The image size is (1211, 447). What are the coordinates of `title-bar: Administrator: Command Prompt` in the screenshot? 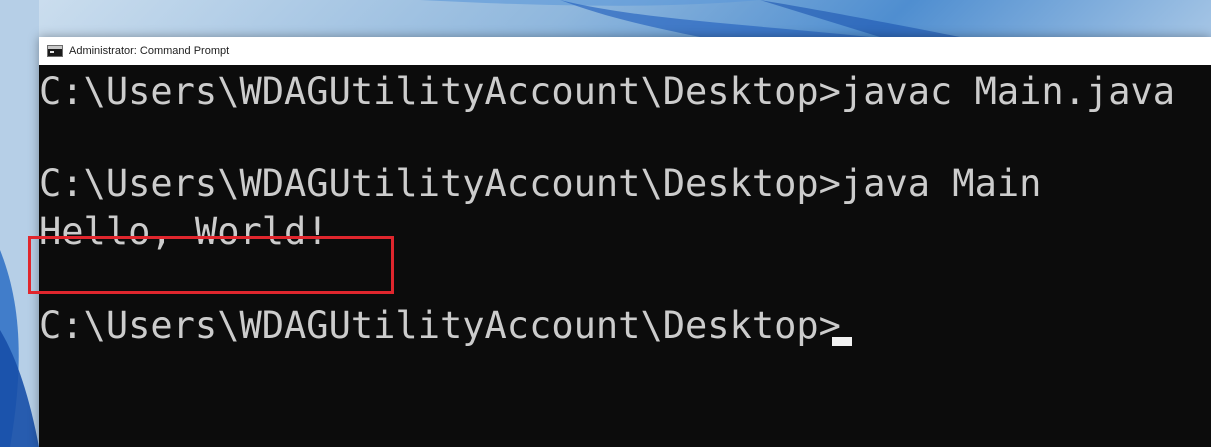 It's located at (625, 51).